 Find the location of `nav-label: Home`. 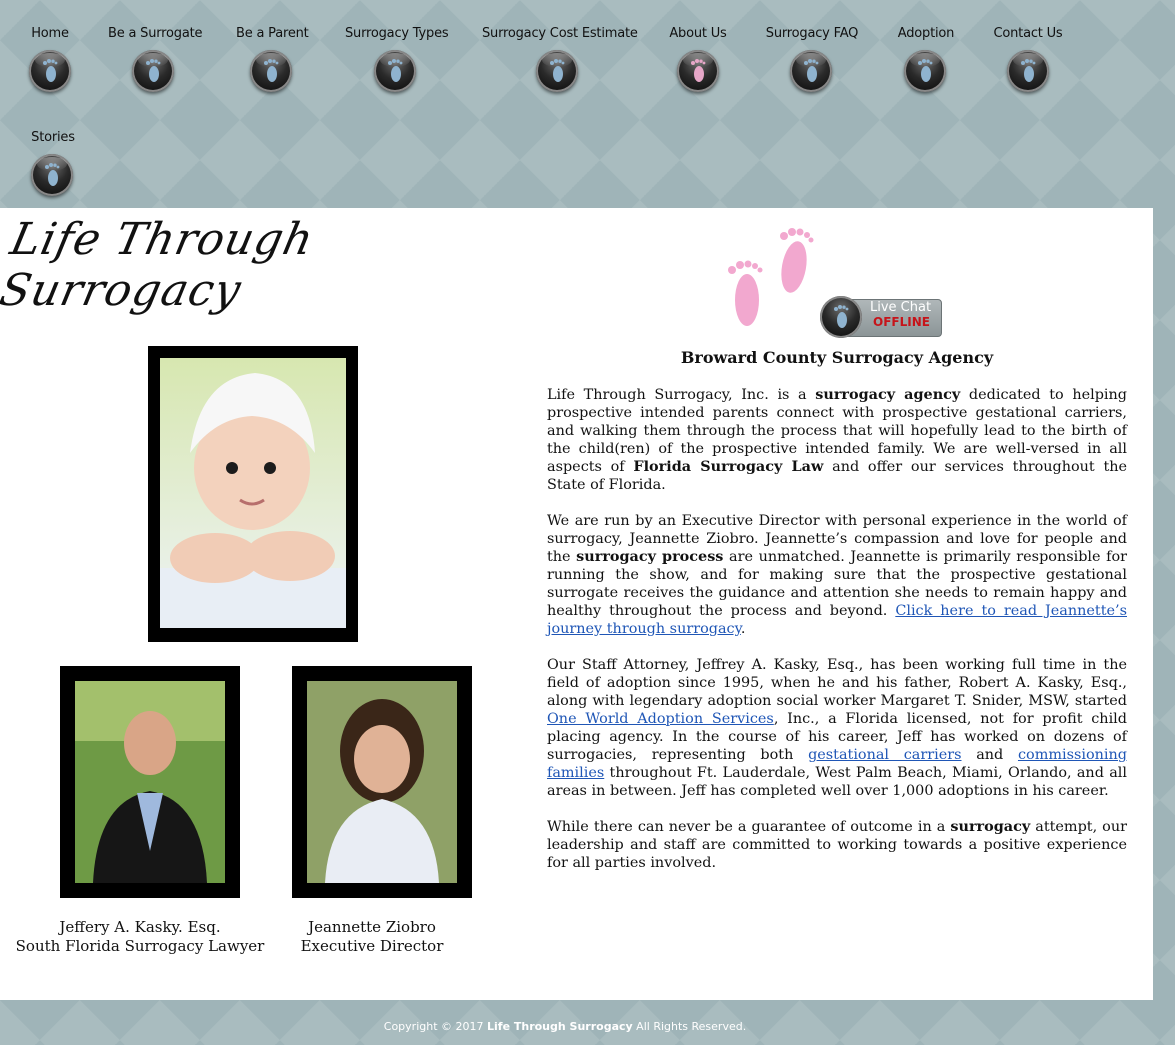

nav-label: Home is located at coordinates (50, 33).